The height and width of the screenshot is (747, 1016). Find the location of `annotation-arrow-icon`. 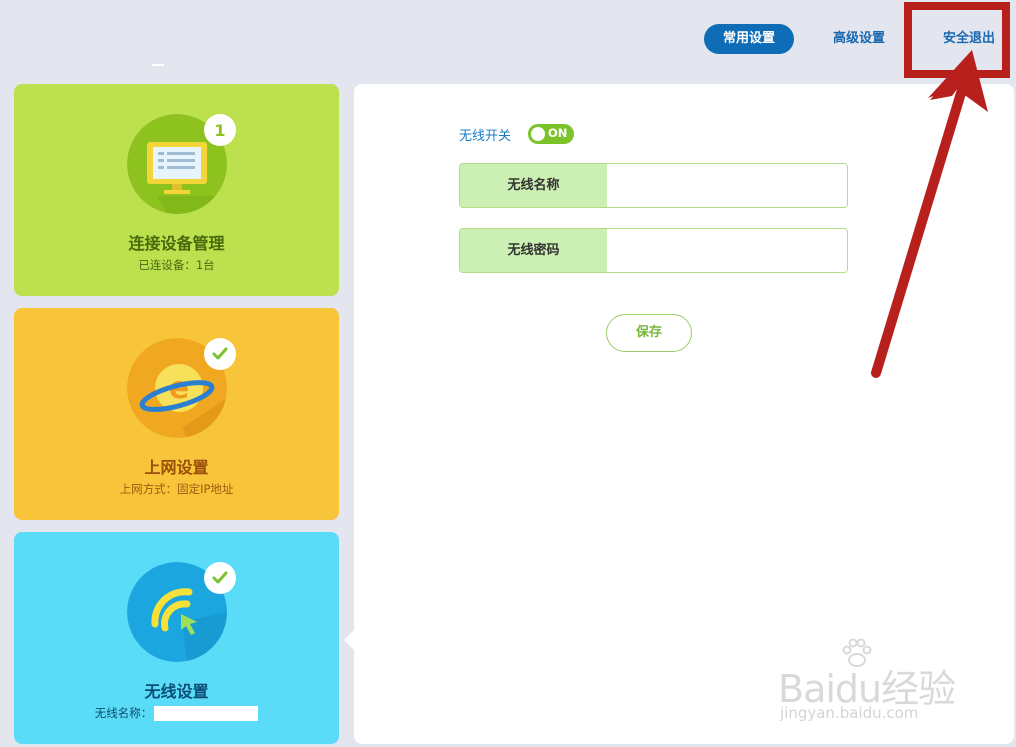

annotation-arrow-icon is located at coordinates (929, 214).